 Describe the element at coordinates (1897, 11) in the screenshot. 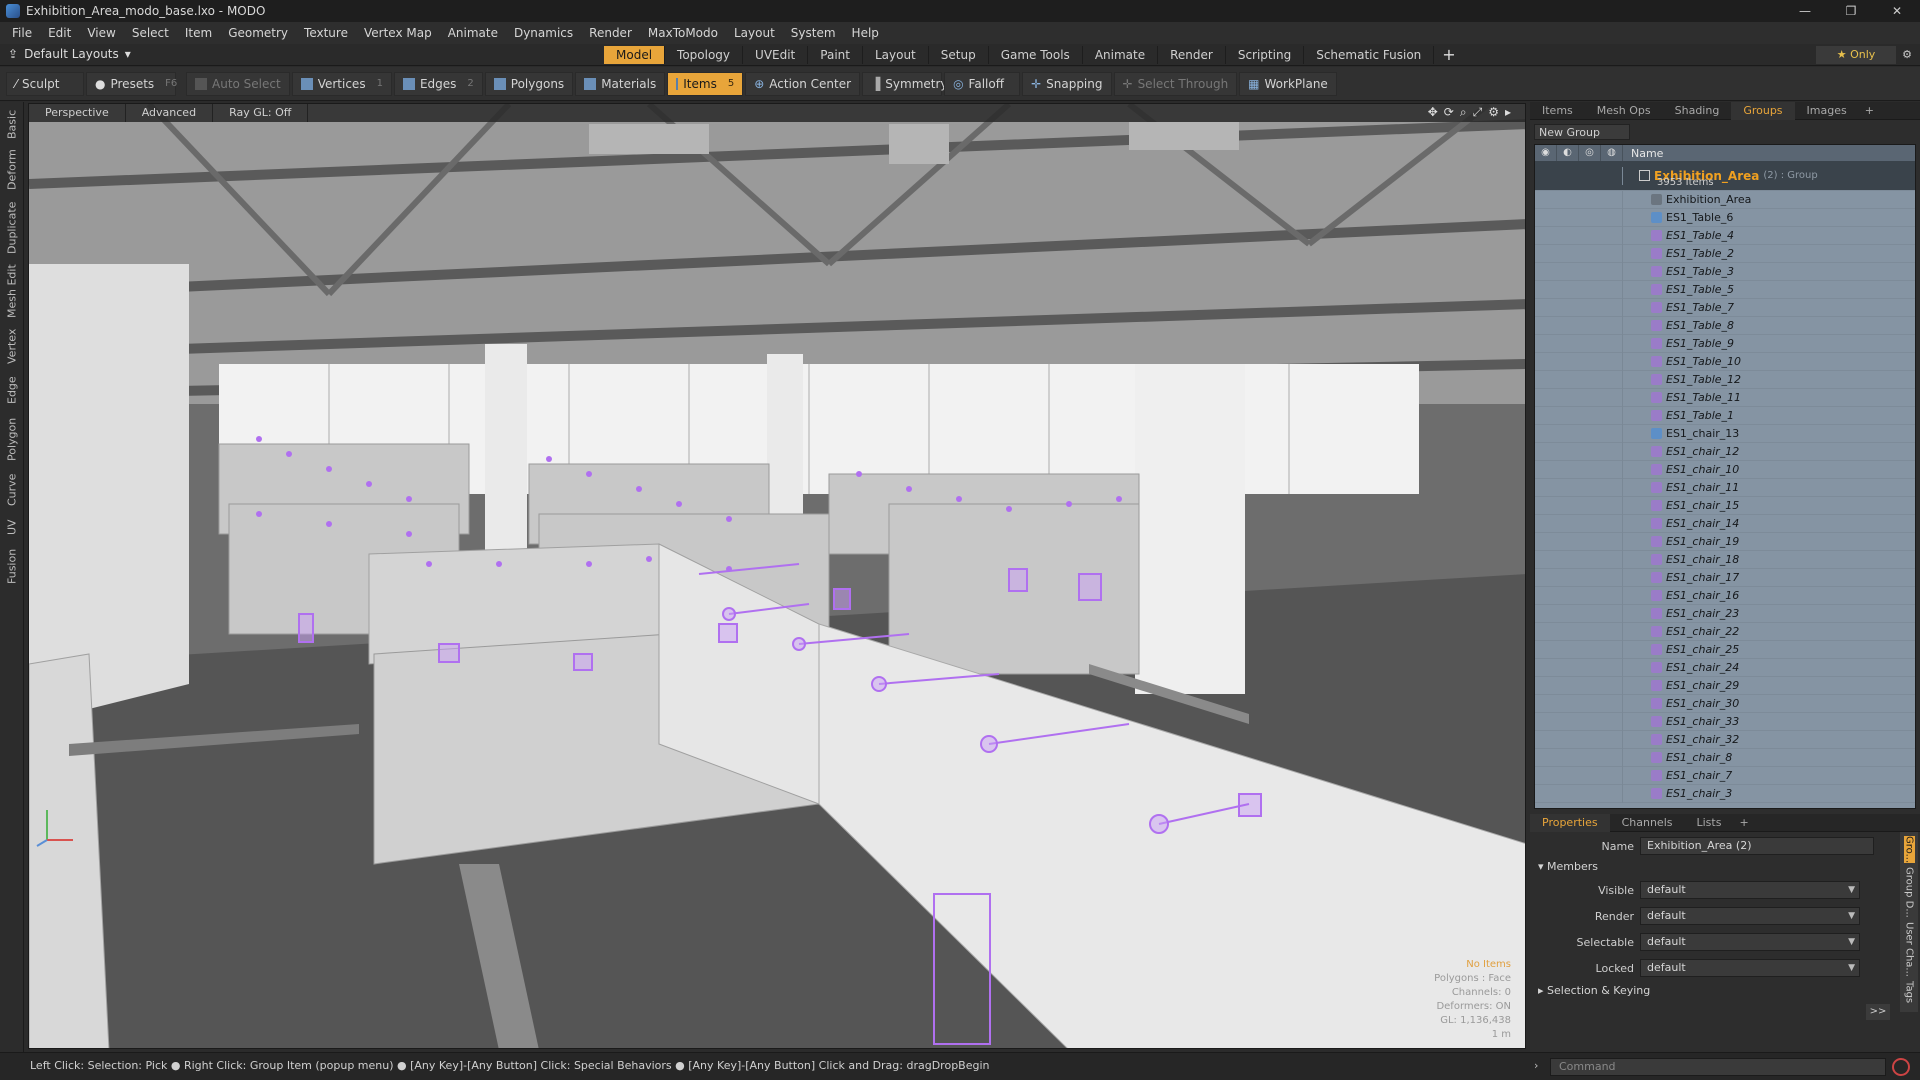

I see `close-button: ✕` at that location.